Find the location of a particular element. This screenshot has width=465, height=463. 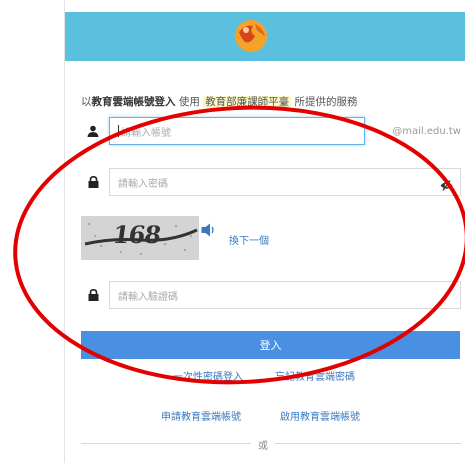

or-label: 或 is located at coordinates (263, 446).